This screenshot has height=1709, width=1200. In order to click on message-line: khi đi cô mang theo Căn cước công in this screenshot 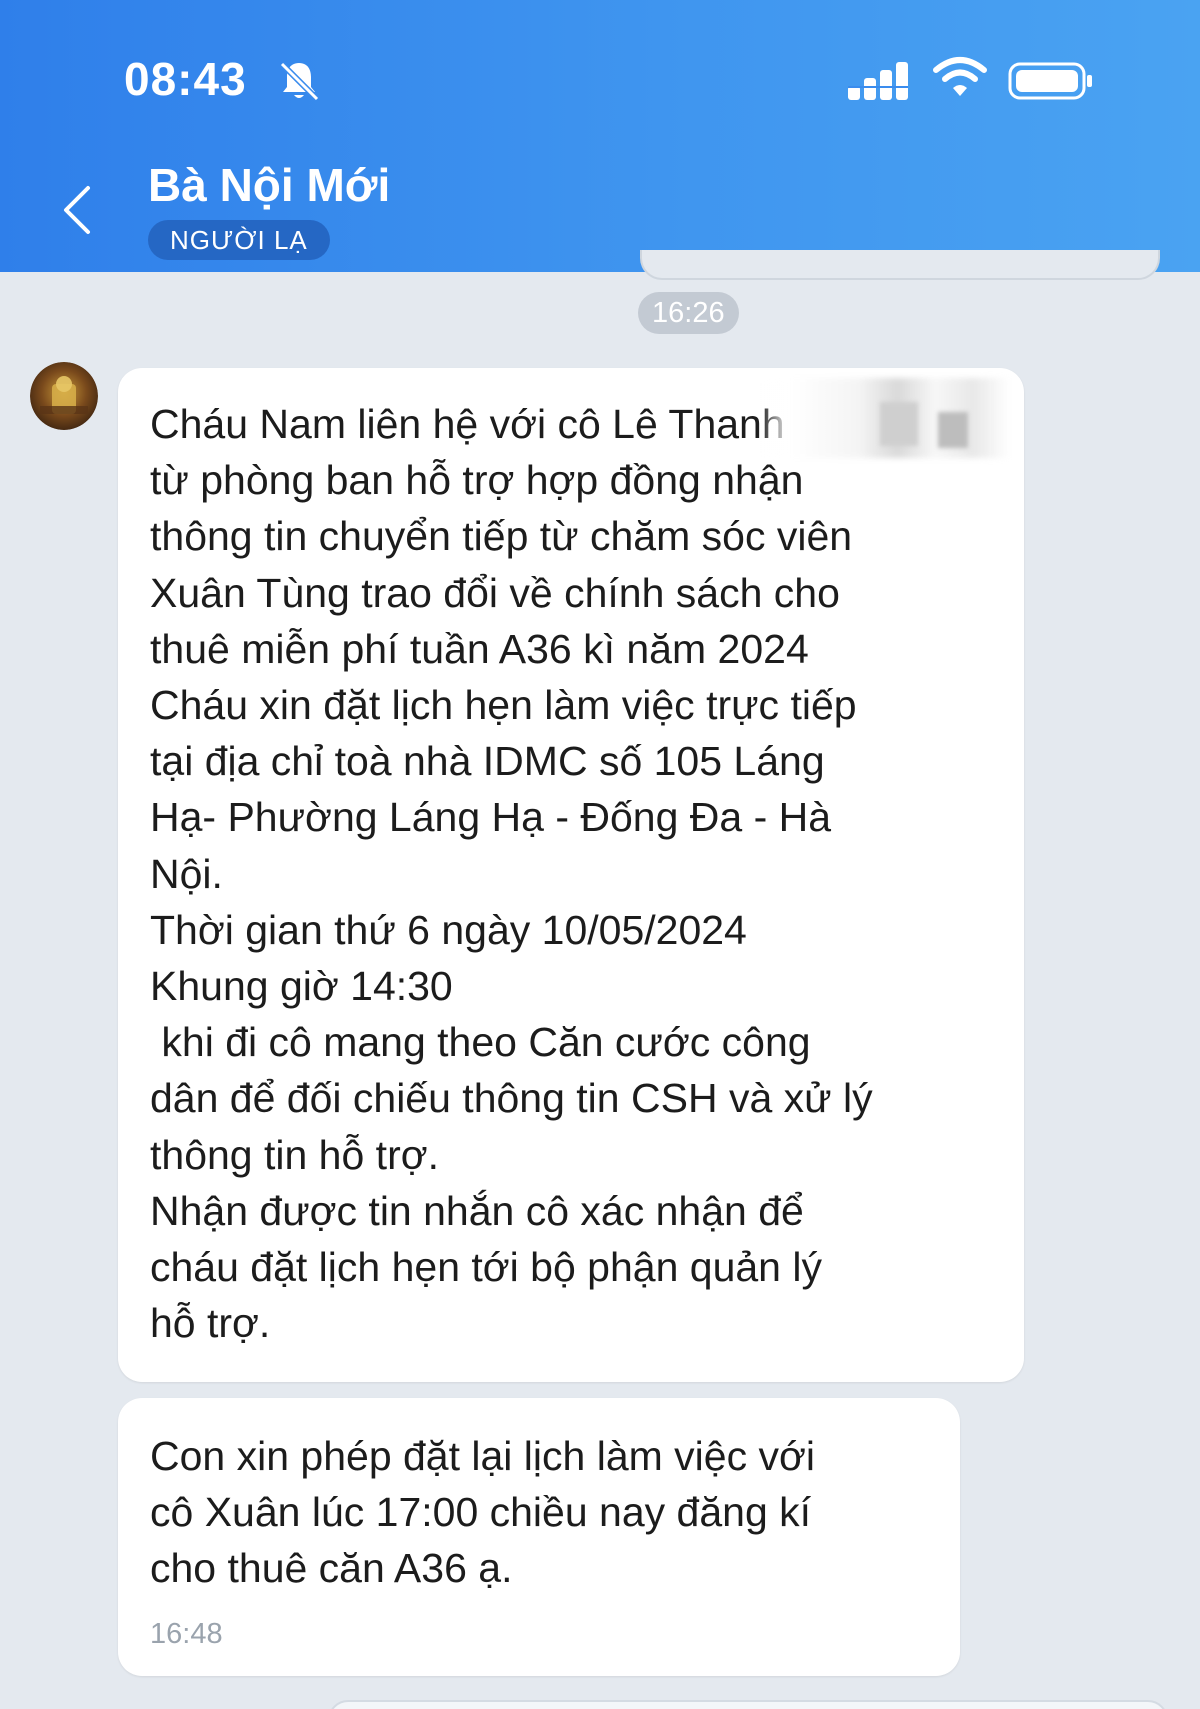, I will do `click(480, 1042)`.